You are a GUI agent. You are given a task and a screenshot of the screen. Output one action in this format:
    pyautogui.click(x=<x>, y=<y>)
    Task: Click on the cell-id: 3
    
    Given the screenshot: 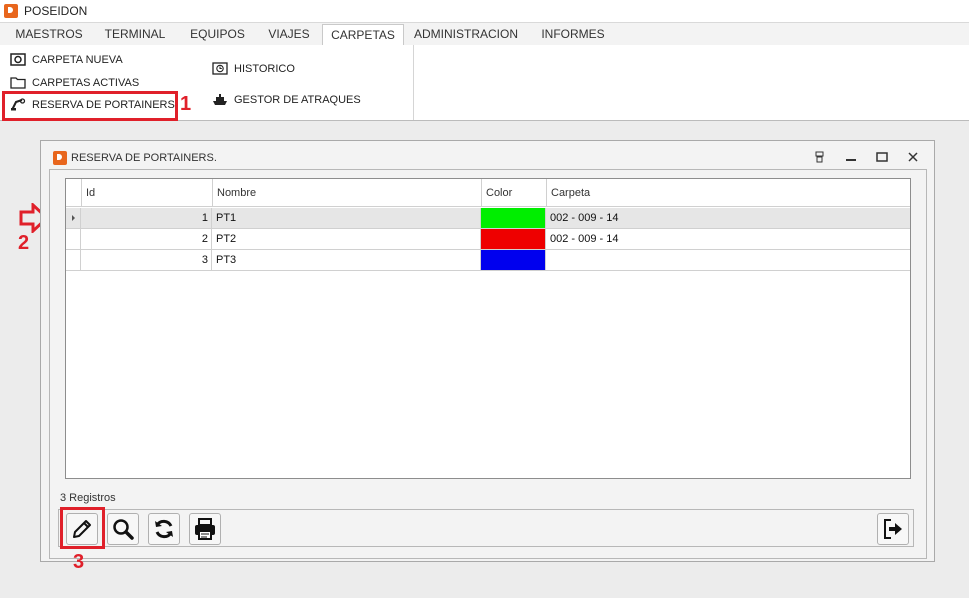 What is the action you would take?
    pyautogui.click(x=146, y=260)
    